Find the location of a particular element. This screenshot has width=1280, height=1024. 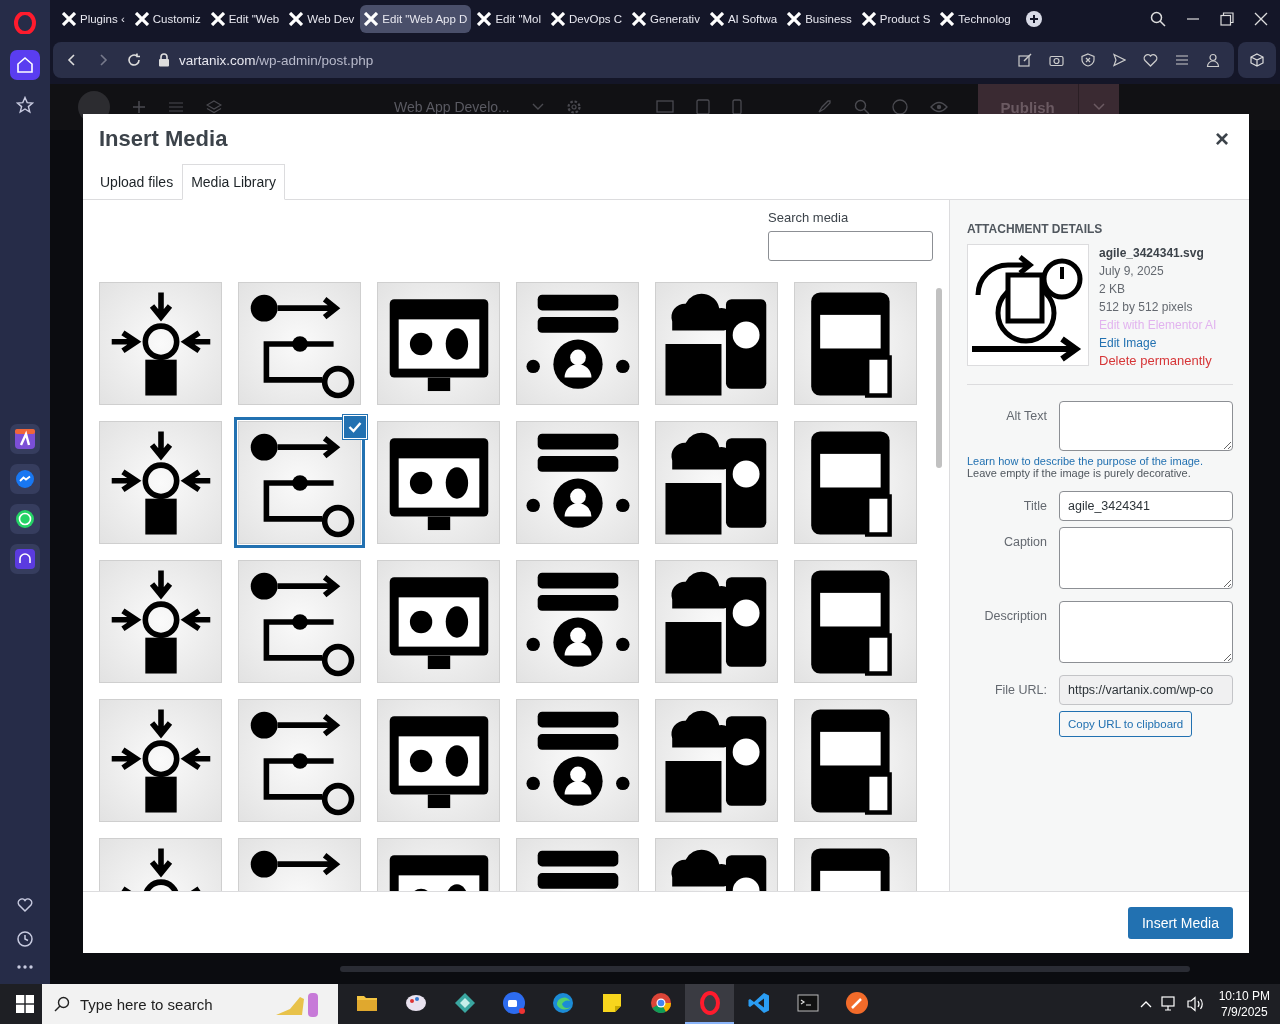

browser-tab: Plugins ‹ is located at coordinates (93, 19).